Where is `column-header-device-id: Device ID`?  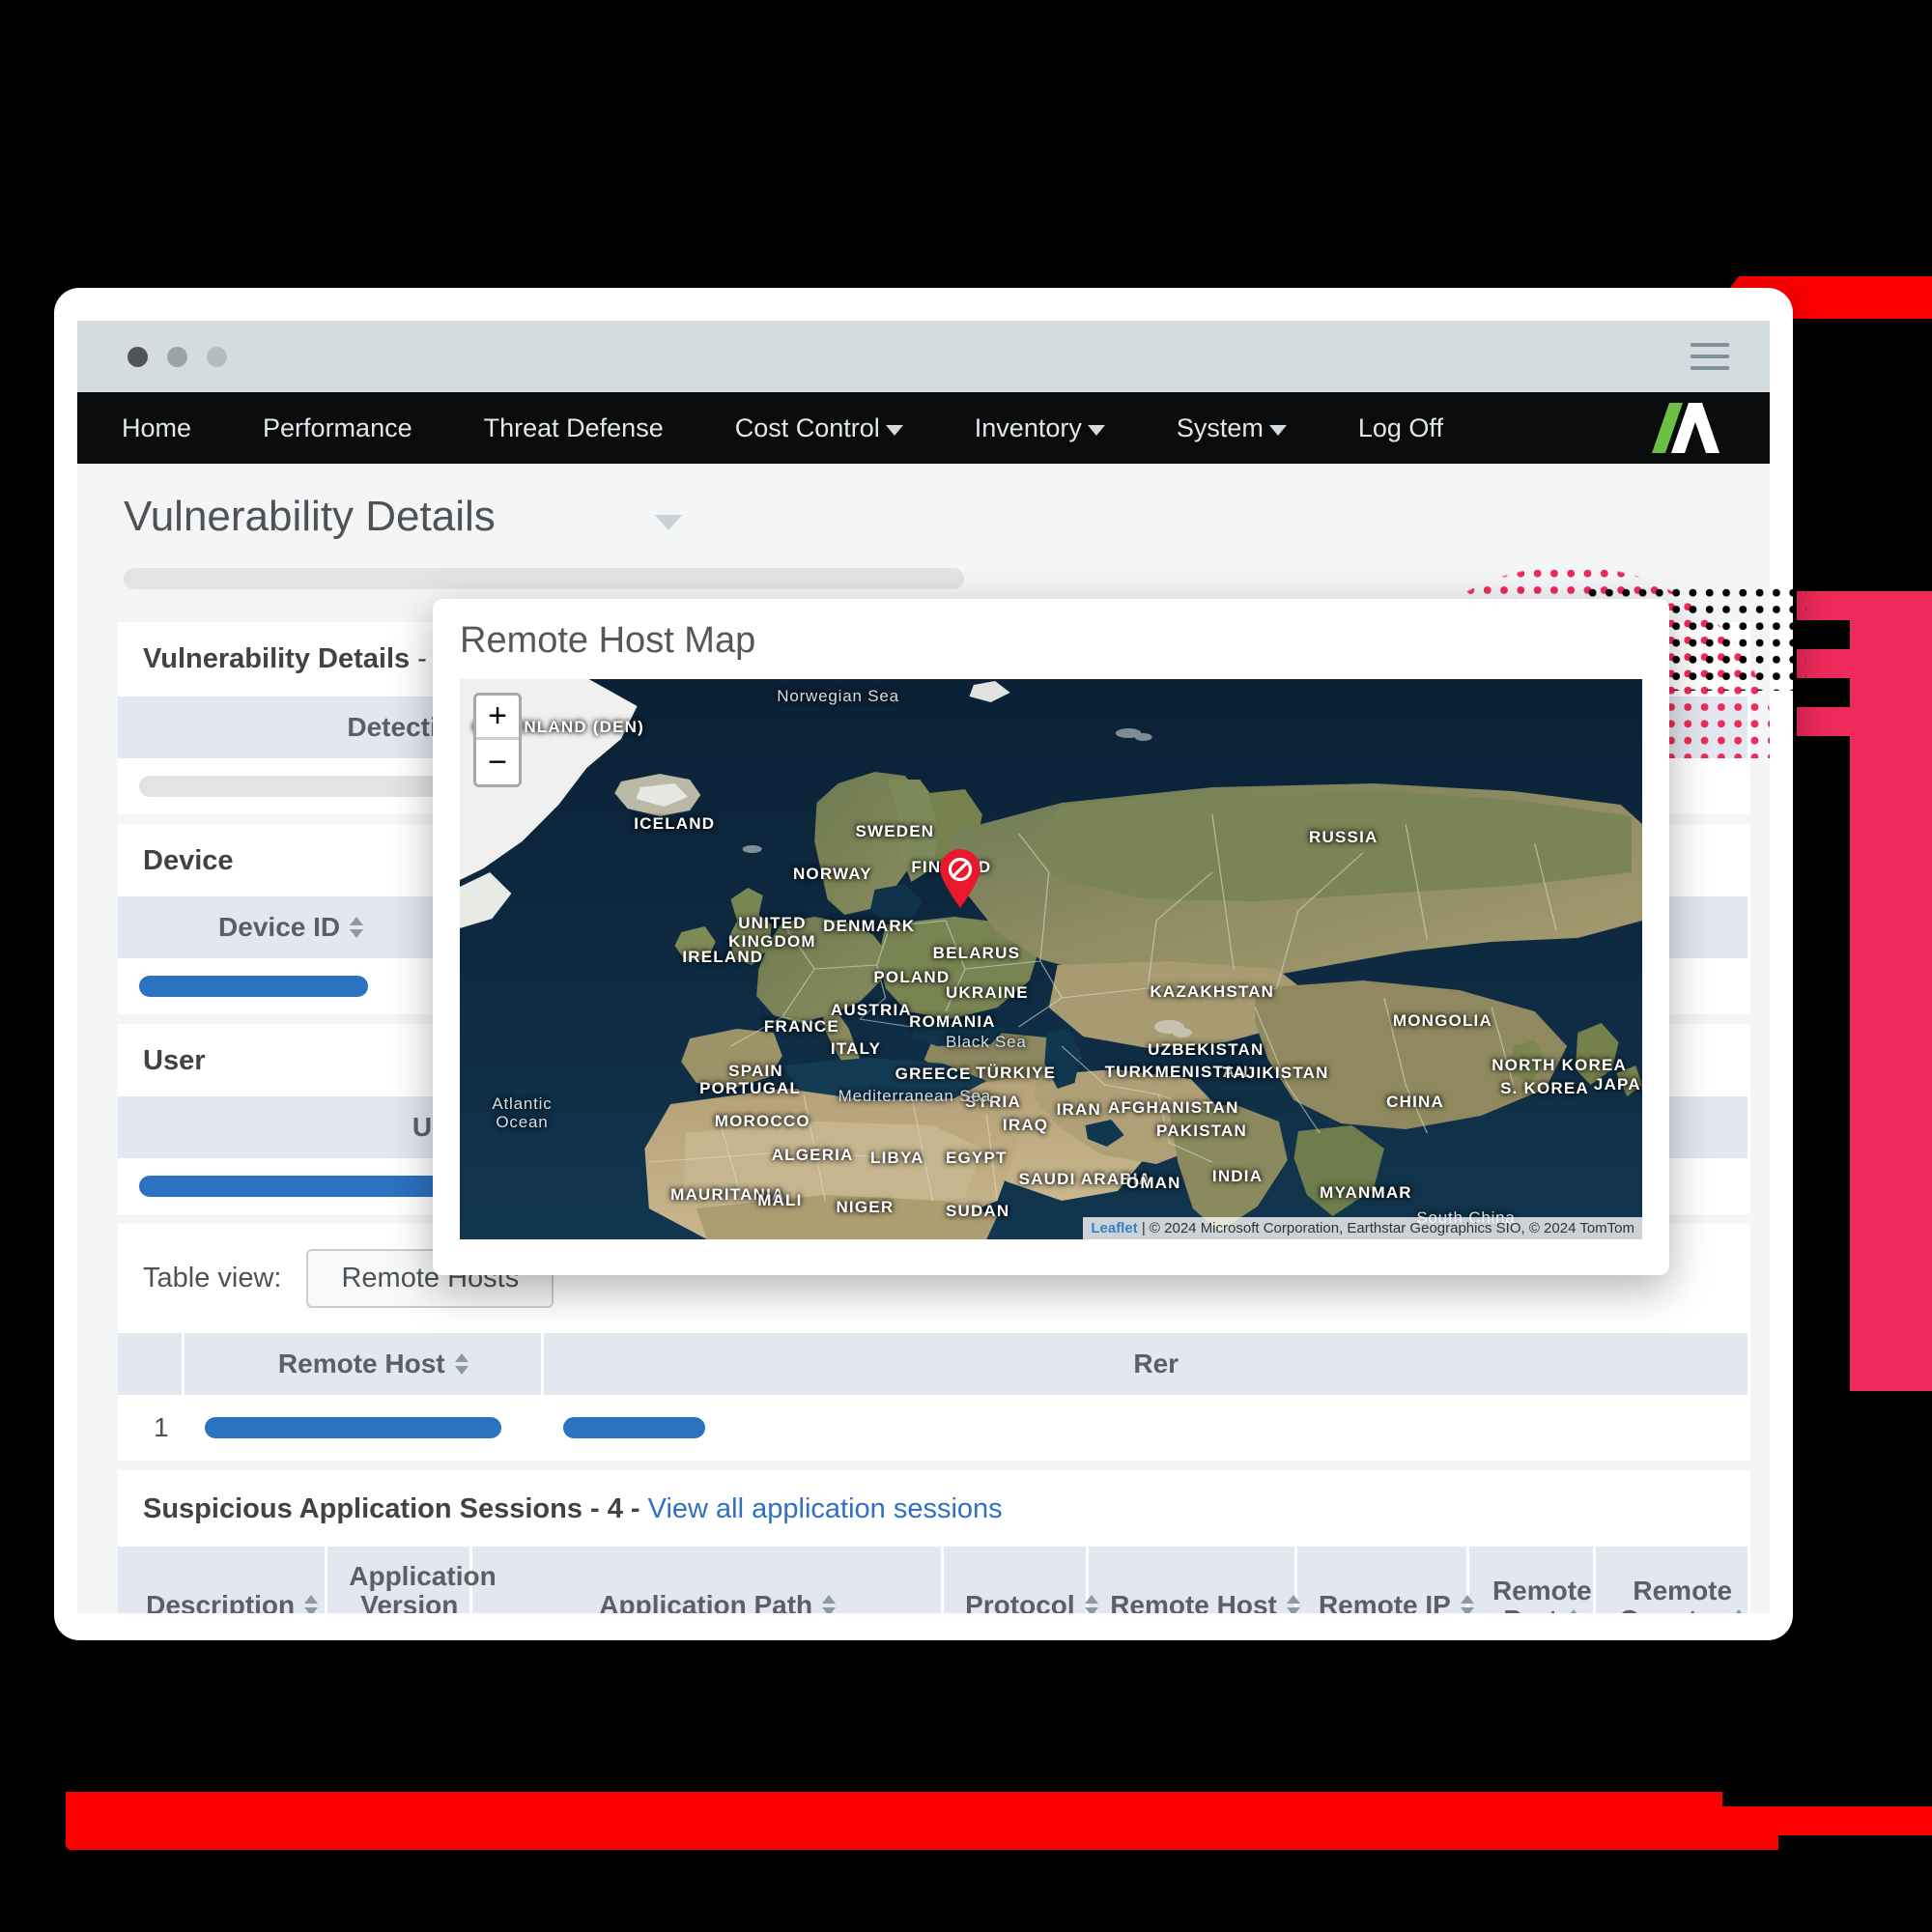 column-header-device-id: Device ID is located at coordinates (282, 927).